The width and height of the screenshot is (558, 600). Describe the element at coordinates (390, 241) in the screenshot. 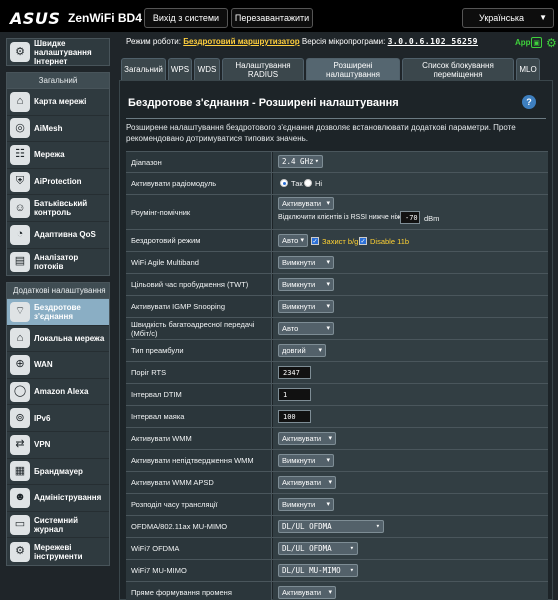

I see `disable-11b-label: Disable 11b` at that location.